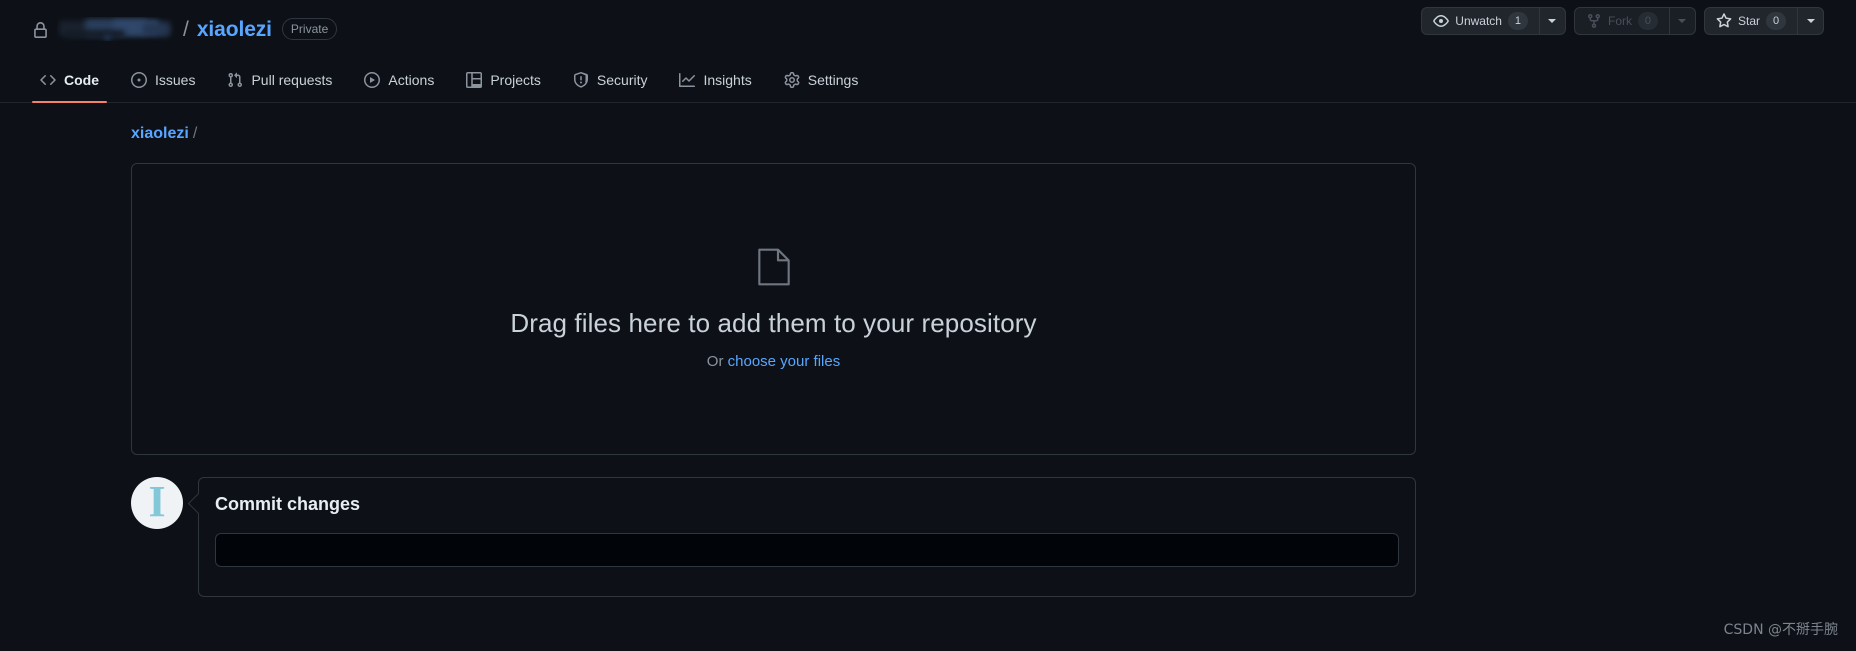 Image resolution: width=1856 pixels, height=651 pixels. I want to click on fork-dropdown-button, so click(1681, 21).